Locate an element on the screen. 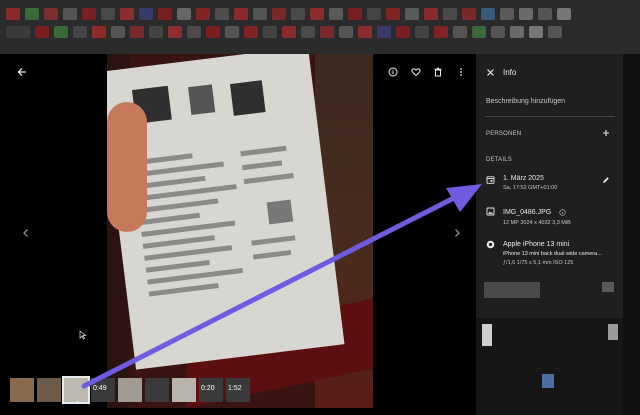  info-icon is located at coordinates (393, 72).